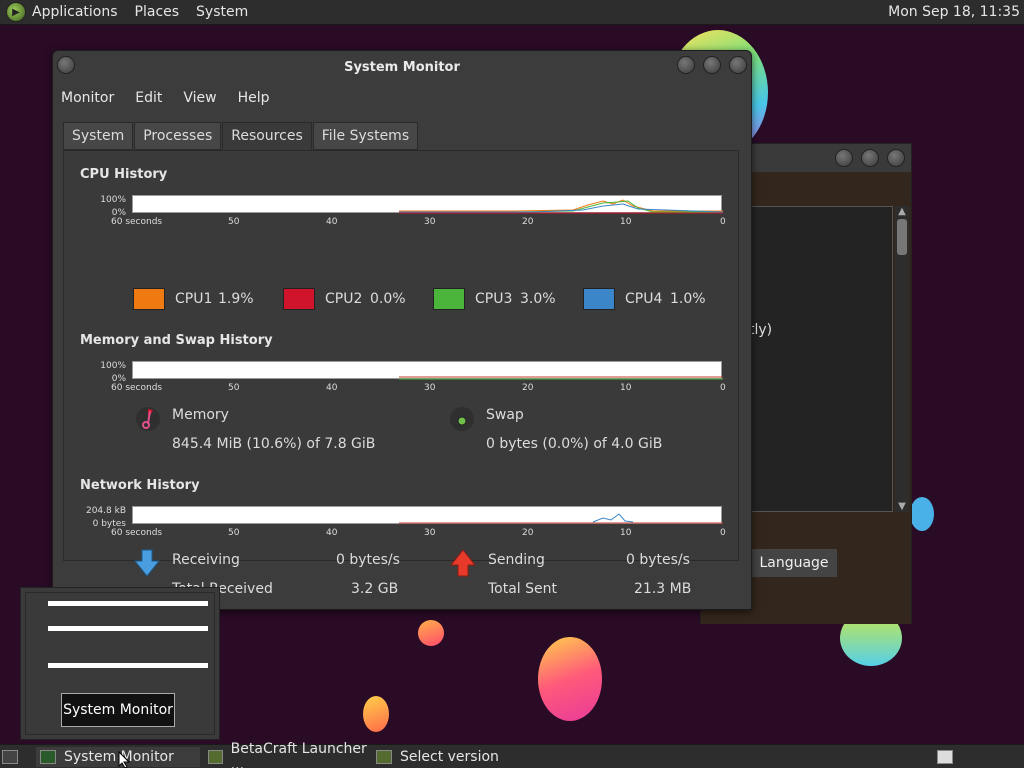  I want to click on menu-edit: Edit, so click(148, 98).